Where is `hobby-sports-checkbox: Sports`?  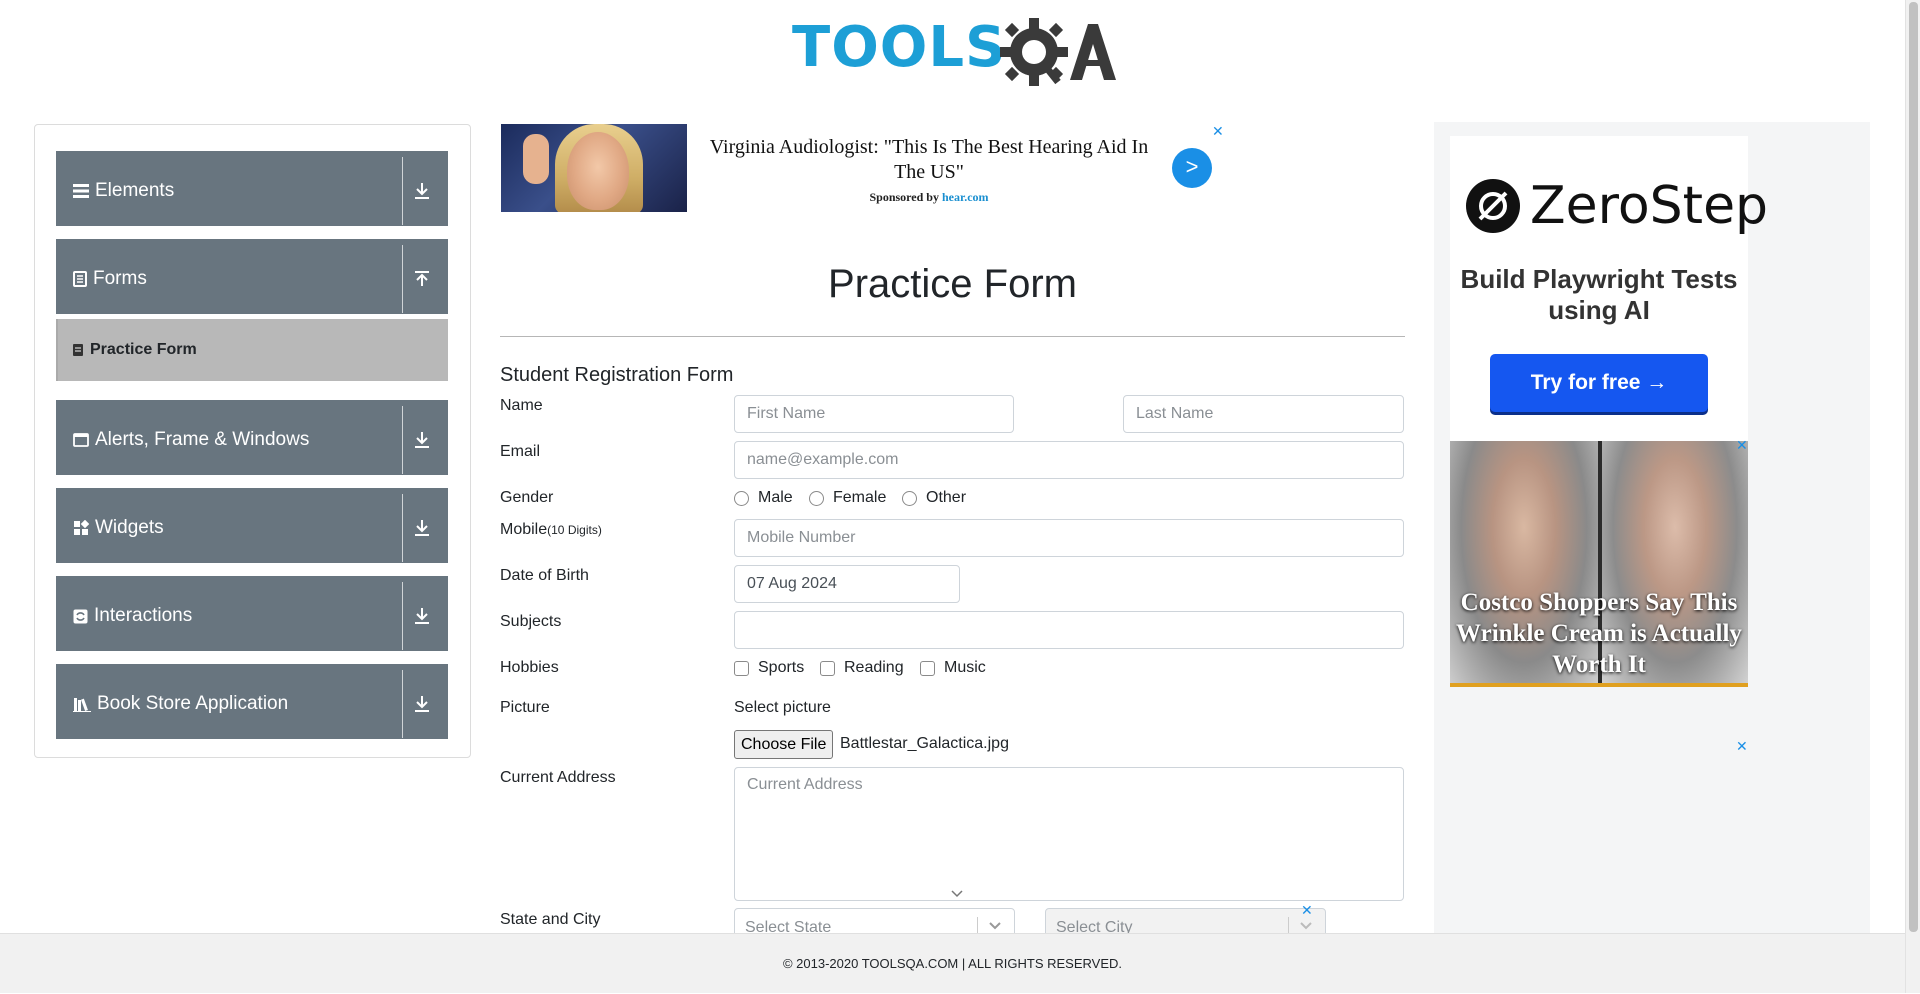
hobby-sports-checkbox: Sports is located at coordinates (769, 668).